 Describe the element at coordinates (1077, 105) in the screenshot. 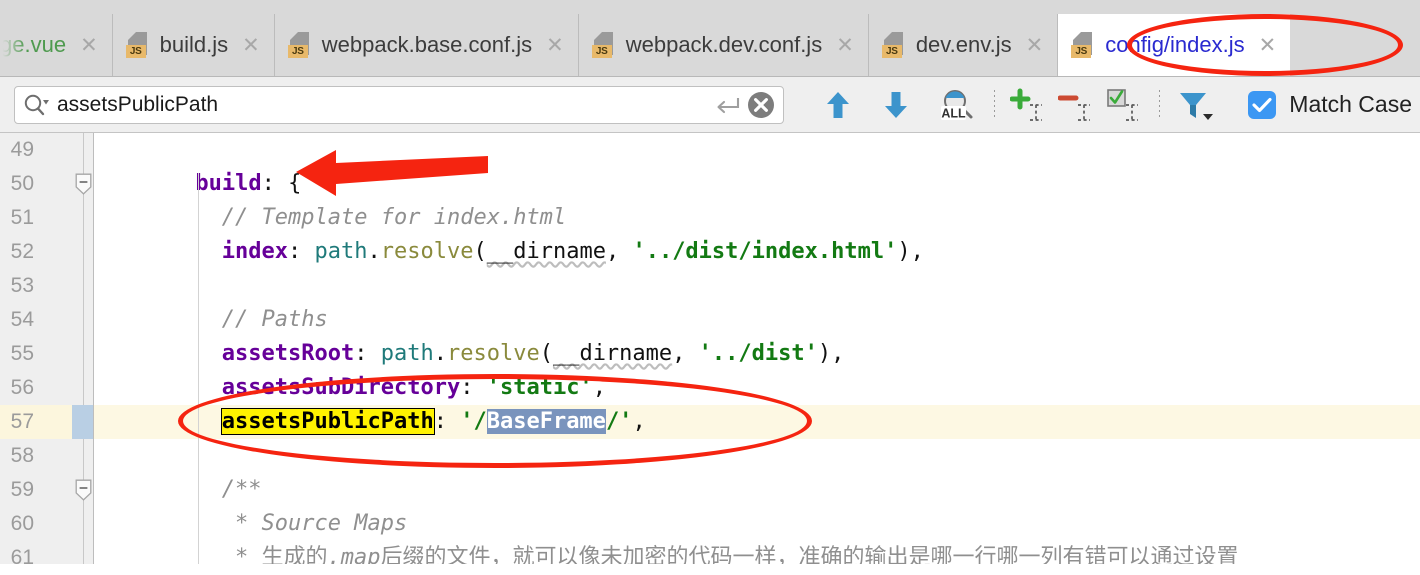

I see `remove-selection-button` at that location.